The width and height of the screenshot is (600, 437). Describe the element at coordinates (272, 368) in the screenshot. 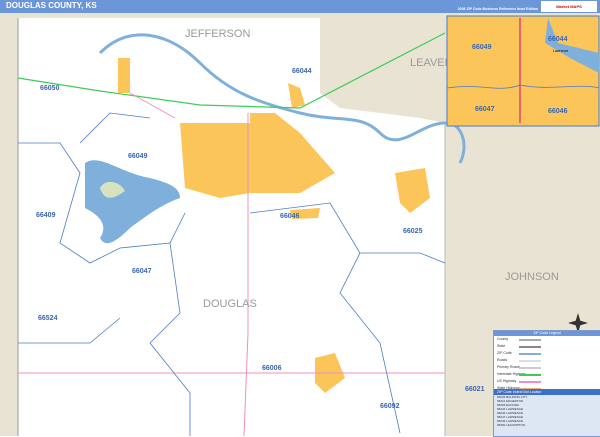

I see `zip-label: 66006` at that location.